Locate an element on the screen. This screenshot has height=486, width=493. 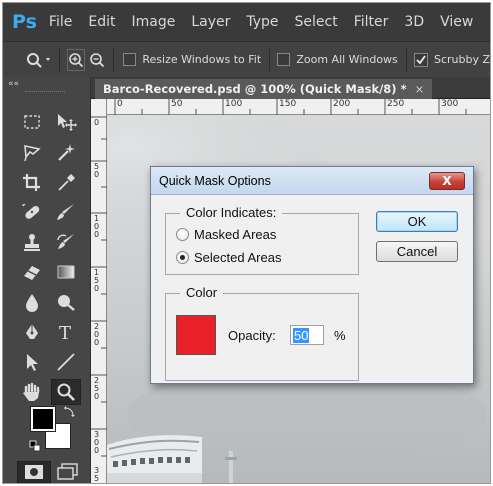
checkmark-icon is located at coordinates (420, 59).